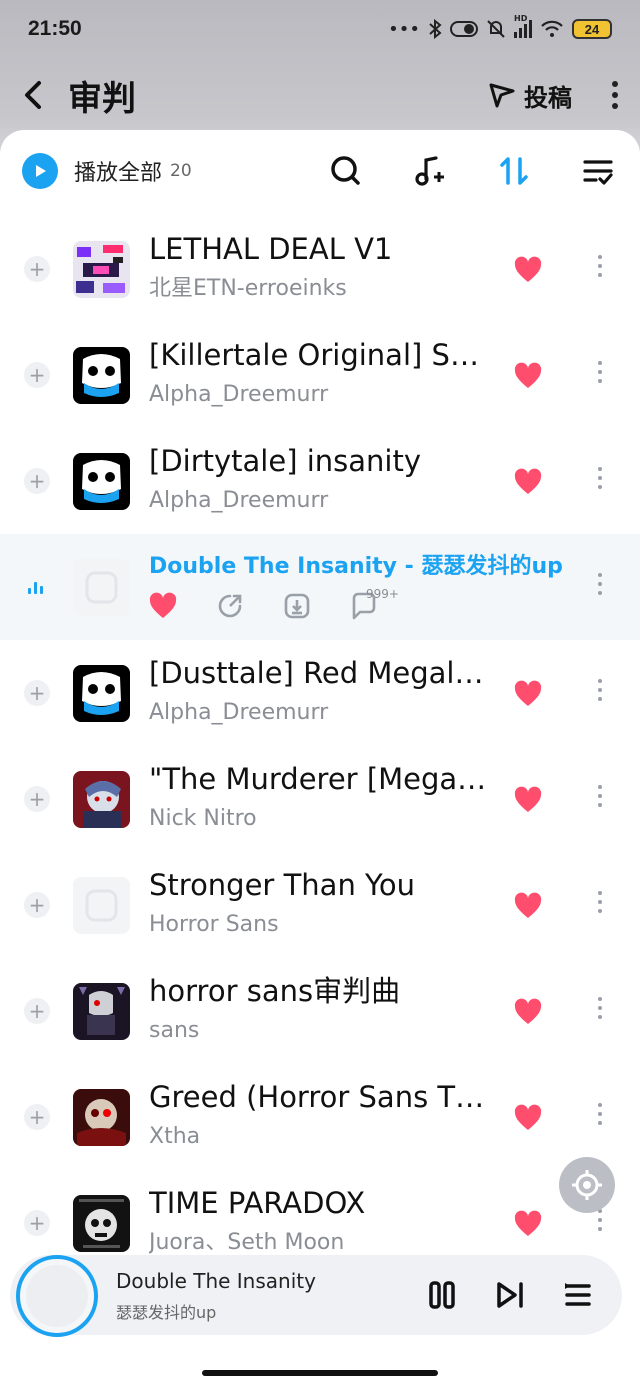  Describe the element at coordinates (285, 461) in the screenshot. I see `song-title: [Dirtytale] insanity` at that location.